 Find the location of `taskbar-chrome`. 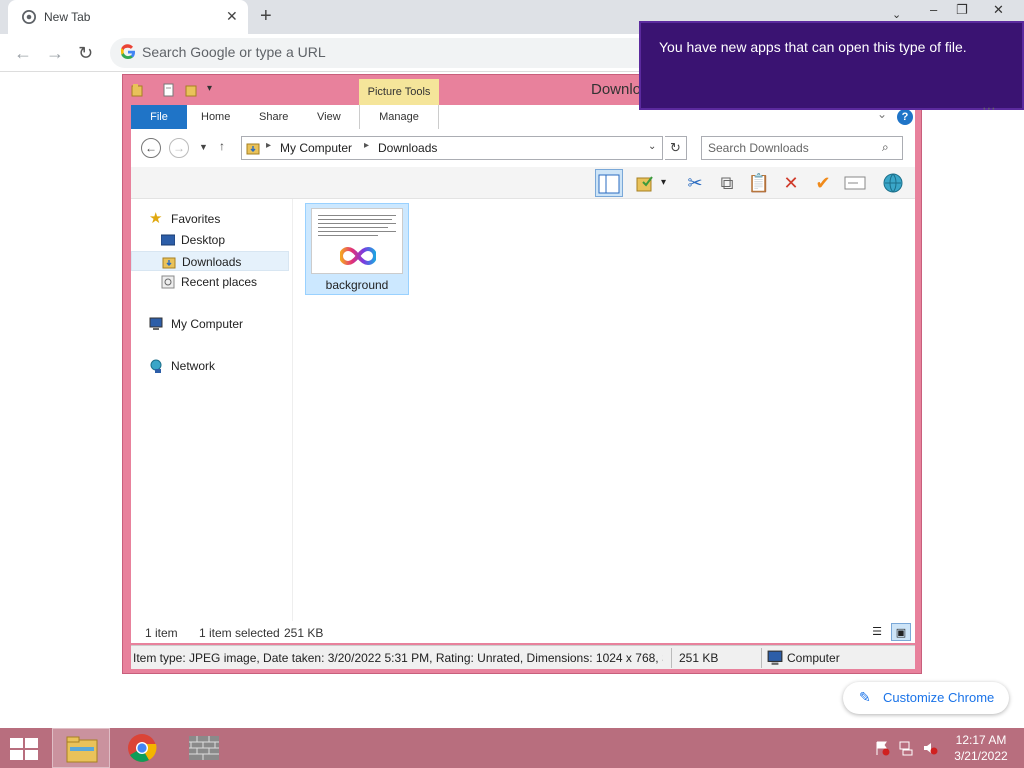

taskbar-chrome is located at coordinates (143, 748).